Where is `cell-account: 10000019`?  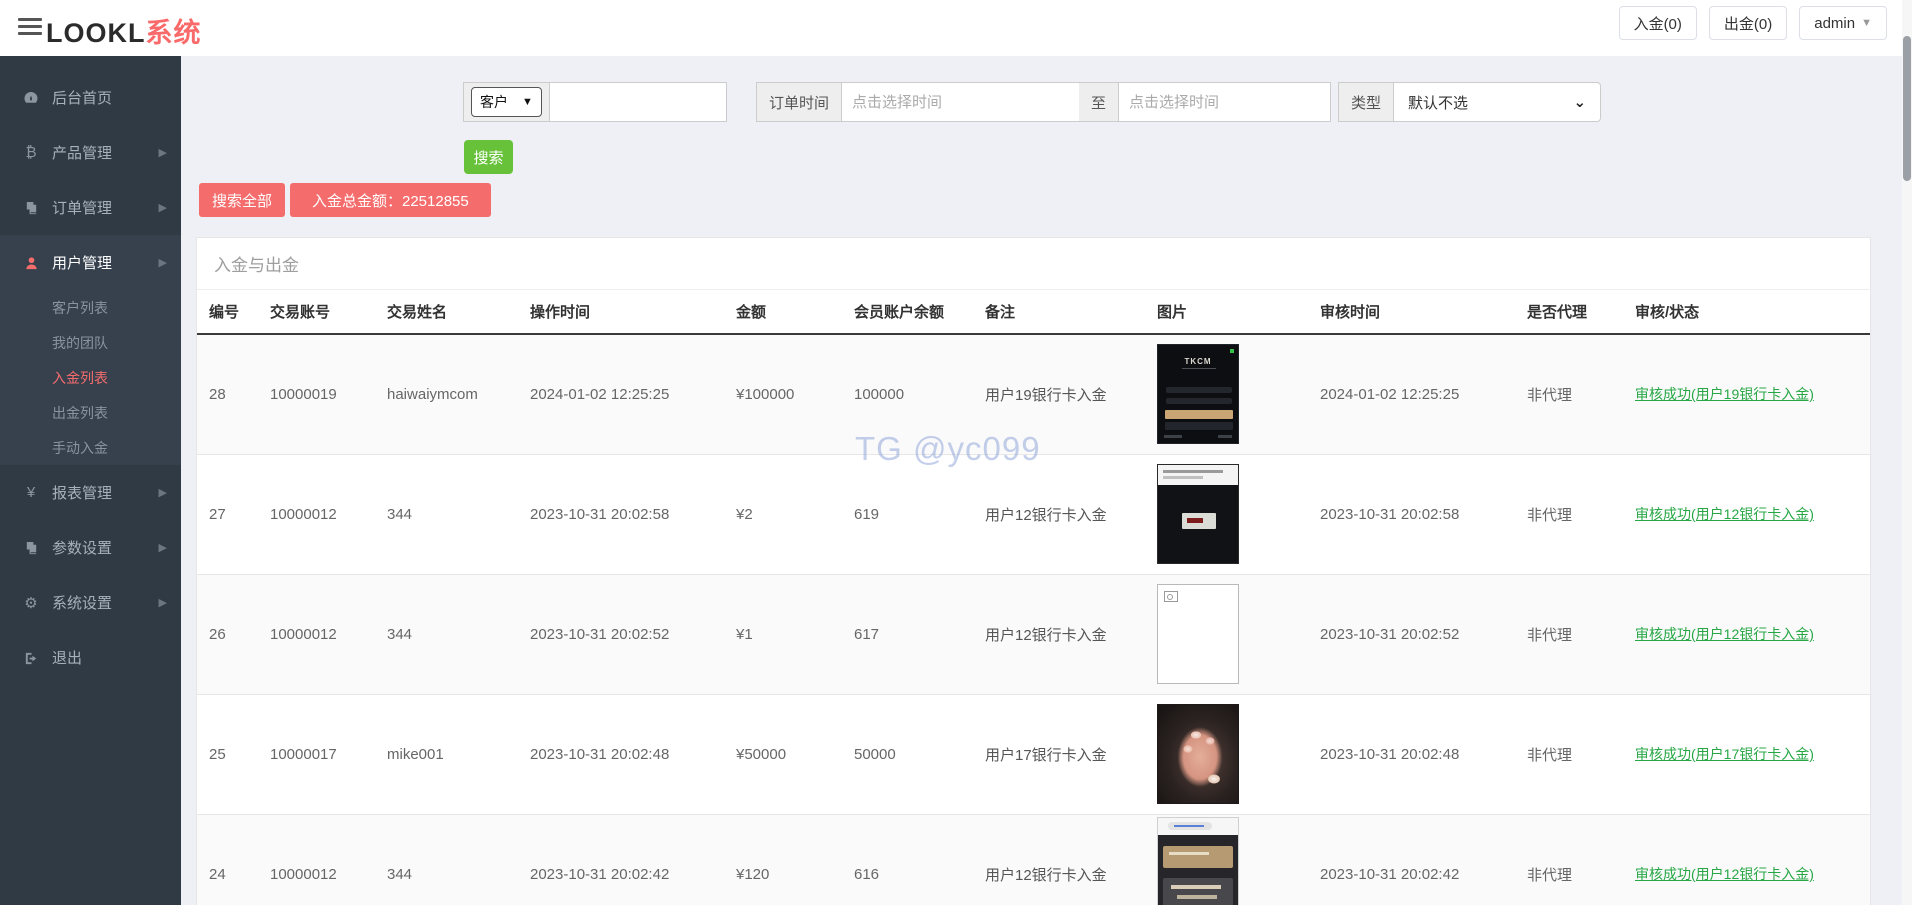
cell-account: 10000019 is located at coordinates (303, 394).